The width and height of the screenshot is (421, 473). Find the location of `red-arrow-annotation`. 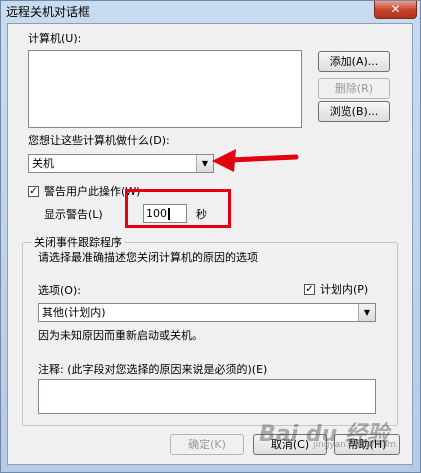

red-arrow-annotation is located at coordinates (255, 160).